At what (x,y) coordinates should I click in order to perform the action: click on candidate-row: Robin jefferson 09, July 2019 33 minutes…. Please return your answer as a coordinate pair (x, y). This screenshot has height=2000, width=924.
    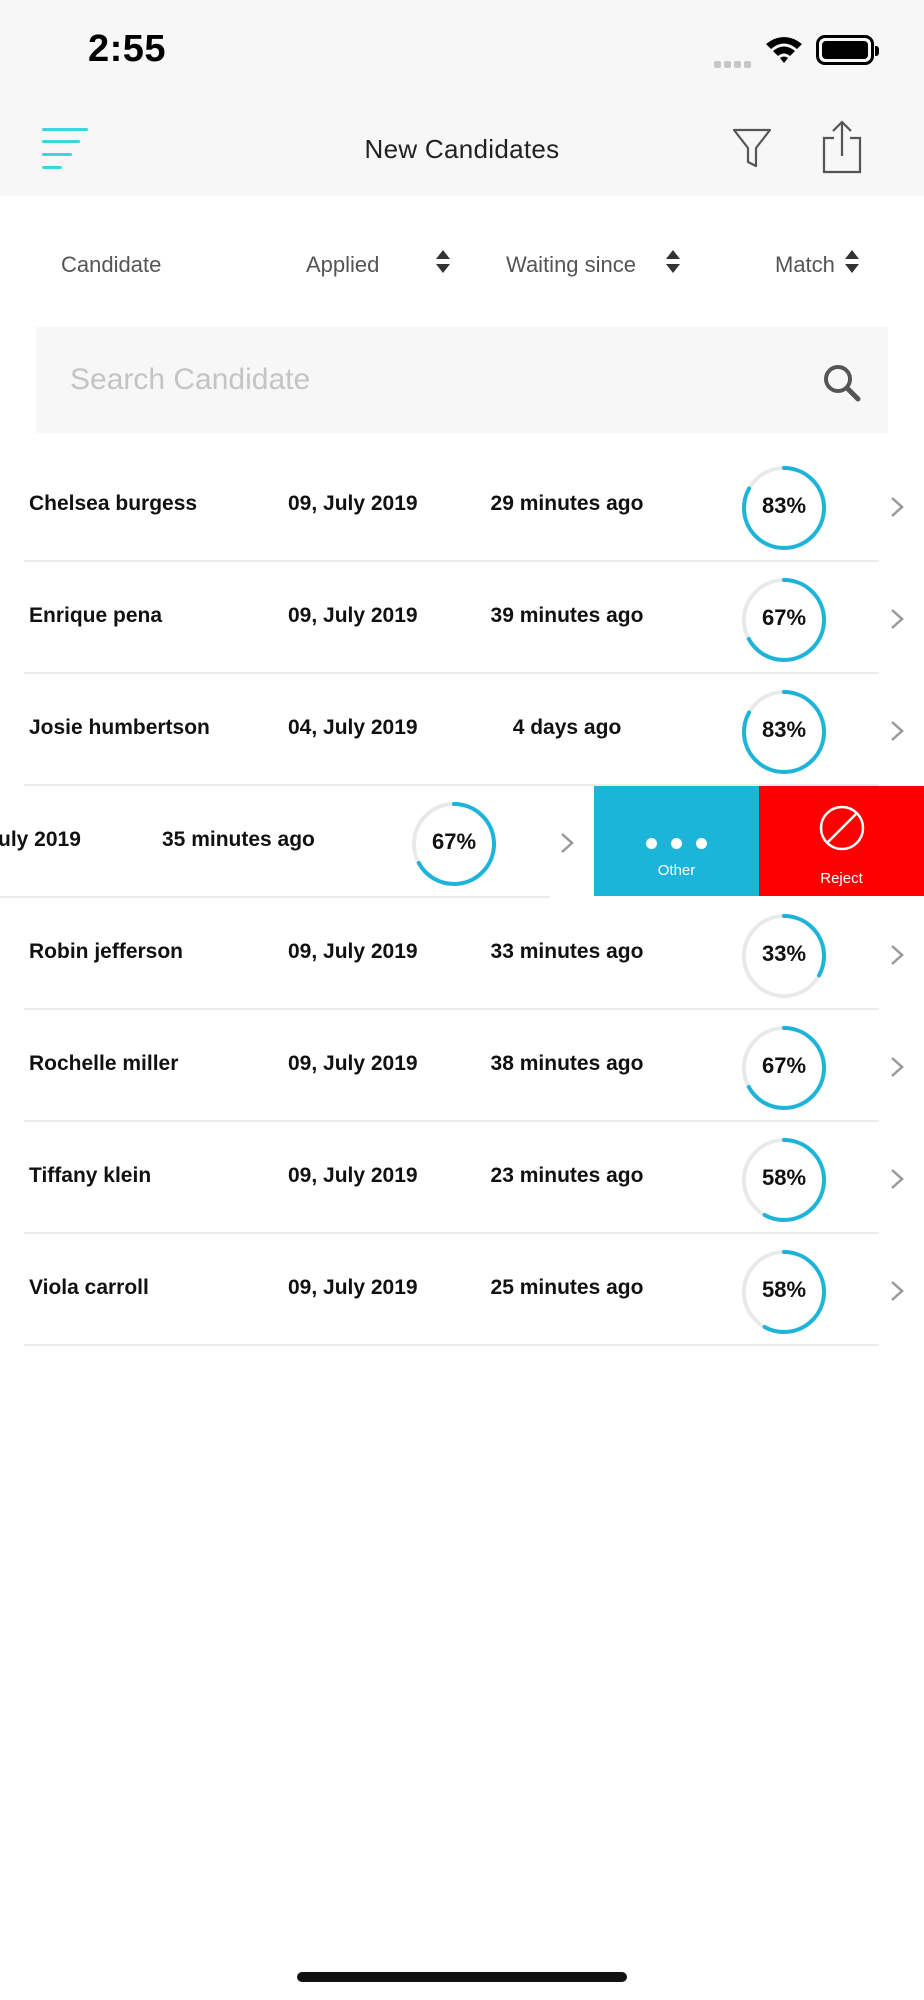
    Looking at the image, I should click on (462, 954).